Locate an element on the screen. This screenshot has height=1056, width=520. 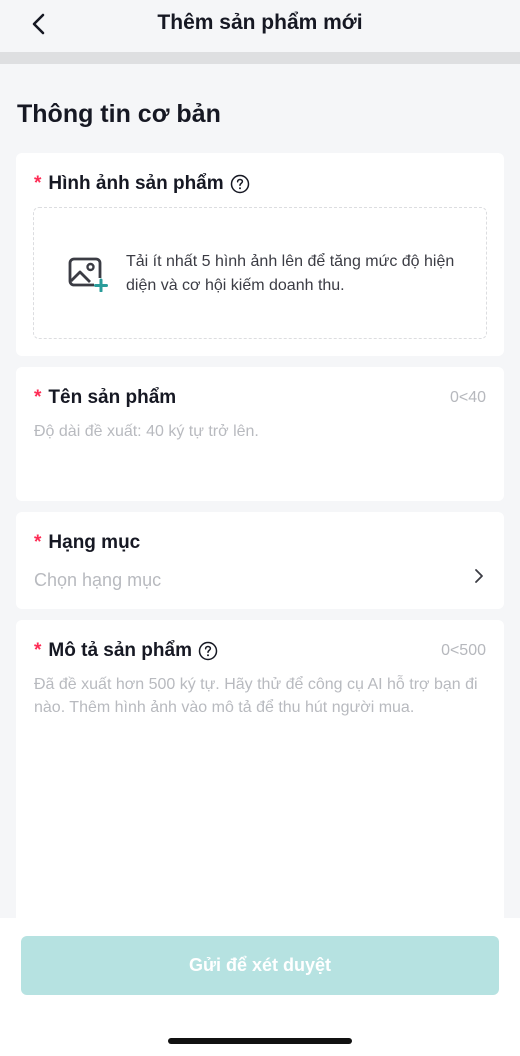
section-title: Thông tin cơ bản is located at coordinates (119, 114).